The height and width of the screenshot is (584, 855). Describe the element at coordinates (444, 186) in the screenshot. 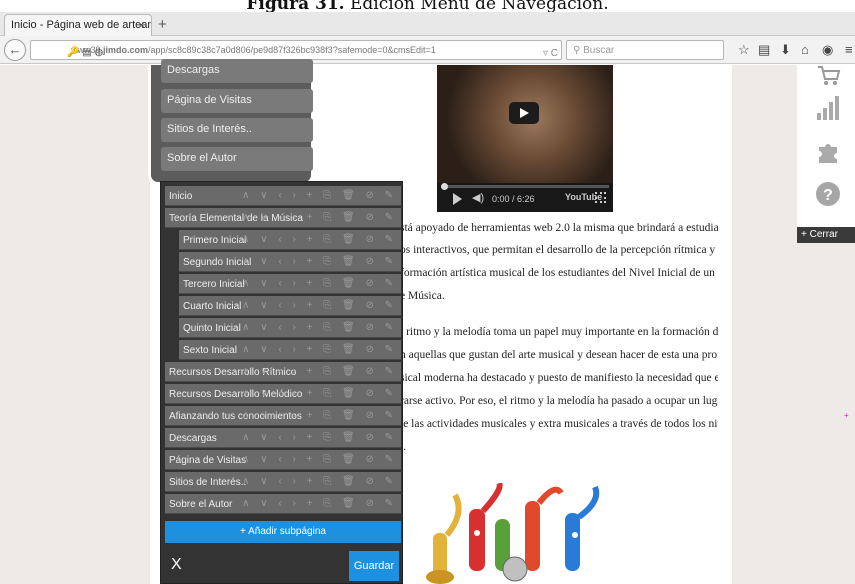

I see `video-scrubber` at that location.